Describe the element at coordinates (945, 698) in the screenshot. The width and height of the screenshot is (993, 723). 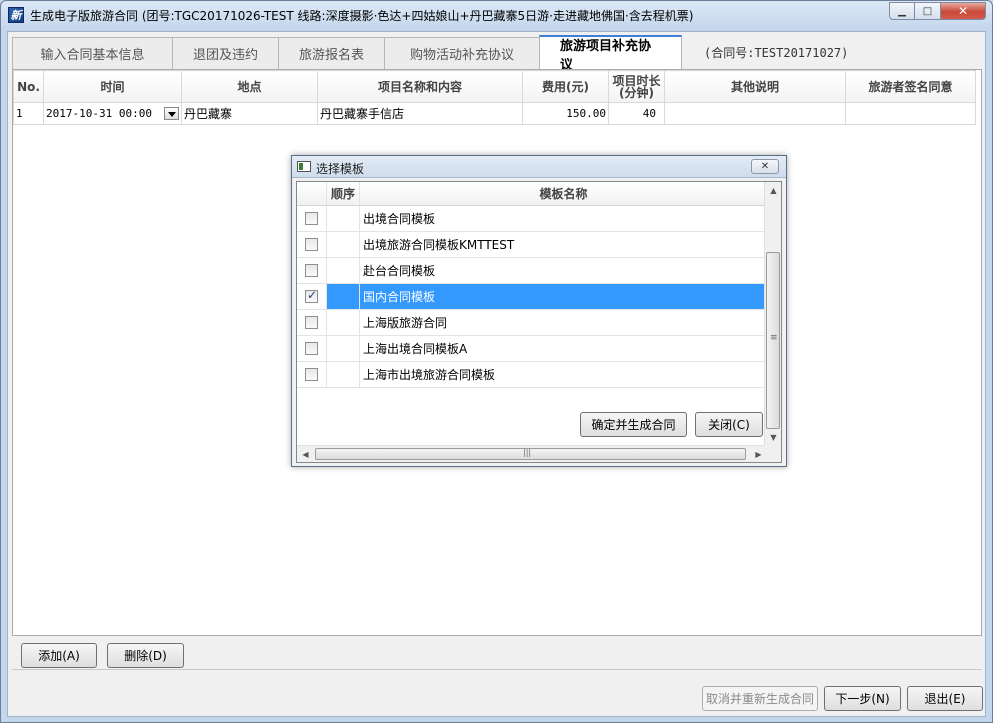
I see `exit-button: 退出(E)` at that location.